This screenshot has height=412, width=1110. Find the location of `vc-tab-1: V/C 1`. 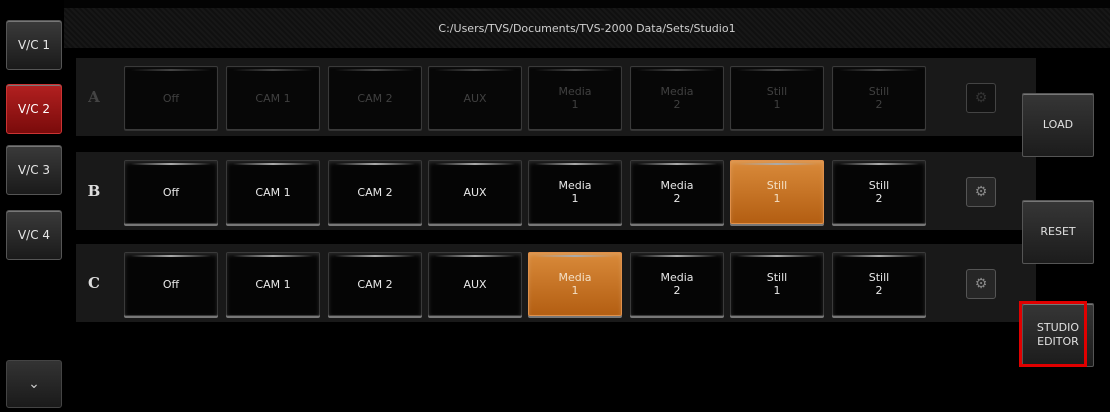

vc-tab-1: V/C 1 is located at coordinates (34, 45).